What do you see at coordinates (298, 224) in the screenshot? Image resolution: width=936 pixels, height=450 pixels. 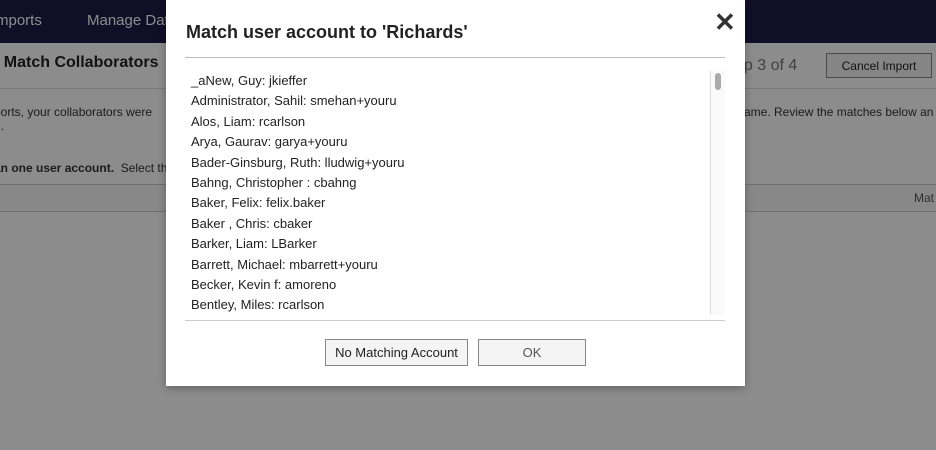 I see `account-list-item: Baker , Chris: cbaker` at bounding box center [298, 224].